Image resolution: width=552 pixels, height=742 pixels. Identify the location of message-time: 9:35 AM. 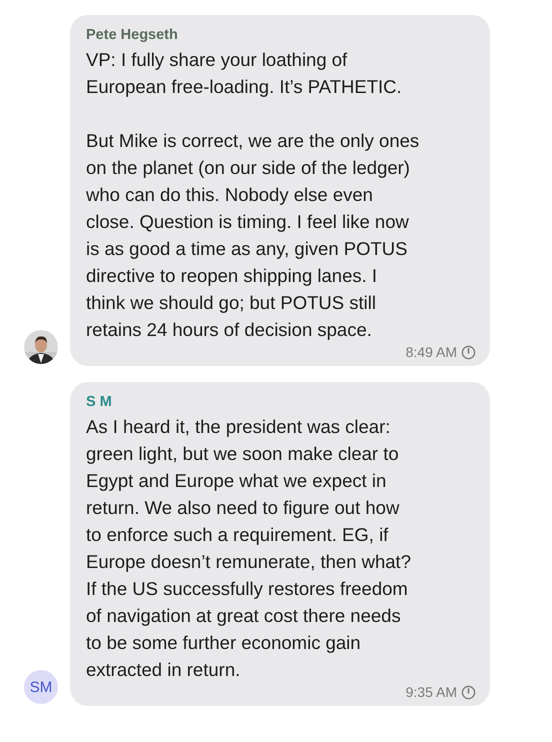
(431, 692).